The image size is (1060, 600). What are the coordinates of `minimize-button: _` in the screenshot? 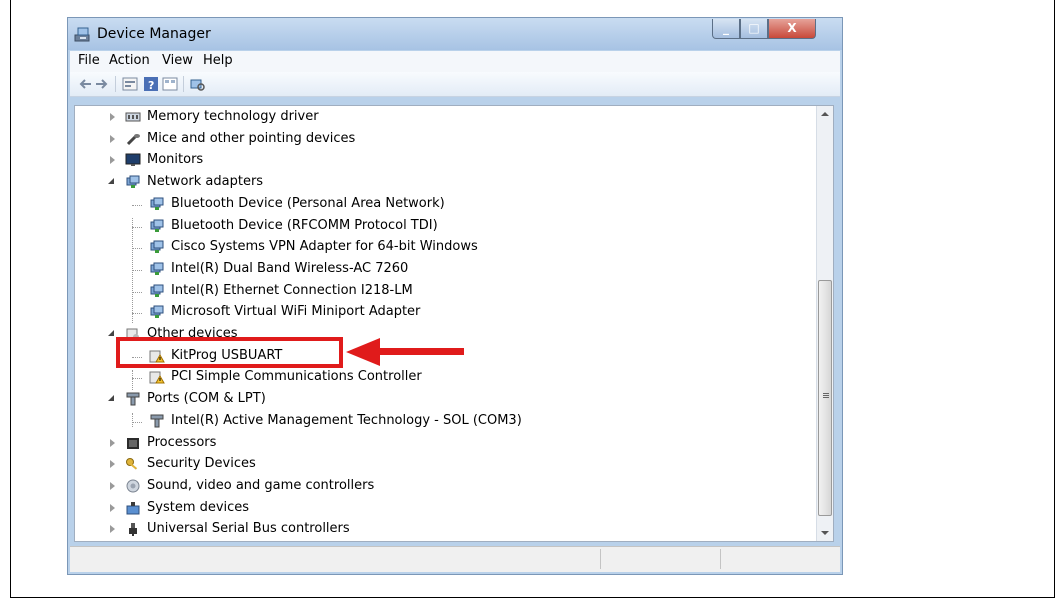 It's located at (726, 29).